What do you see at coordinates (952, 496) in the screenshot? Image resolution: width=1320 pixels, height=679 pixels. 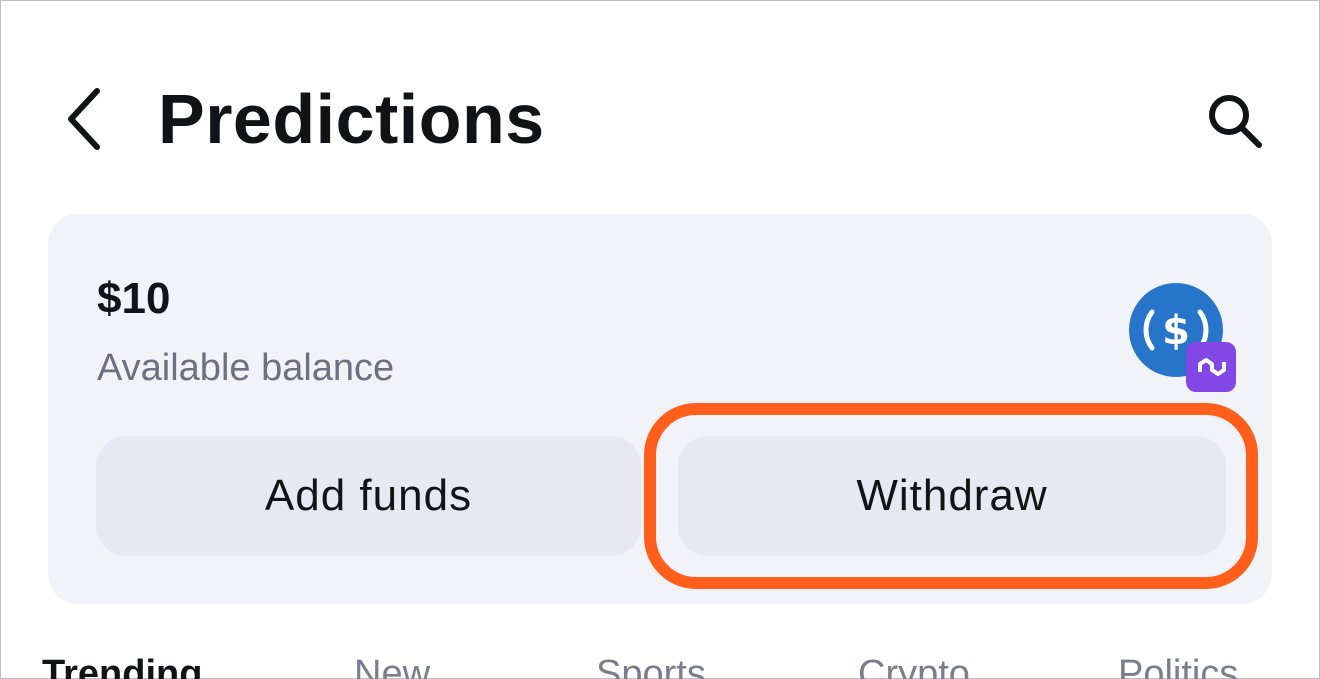 I see `withdraw-button: Withdraw` at bounding box center [952, 496].